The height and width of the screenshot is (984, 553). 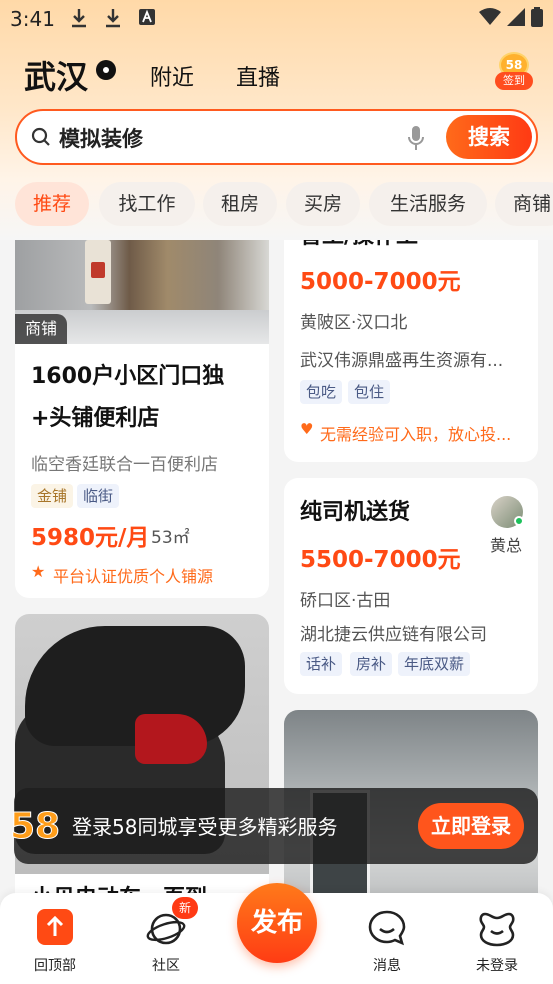 I want to click on arrow-up-icon, so click(x=55, y=927).